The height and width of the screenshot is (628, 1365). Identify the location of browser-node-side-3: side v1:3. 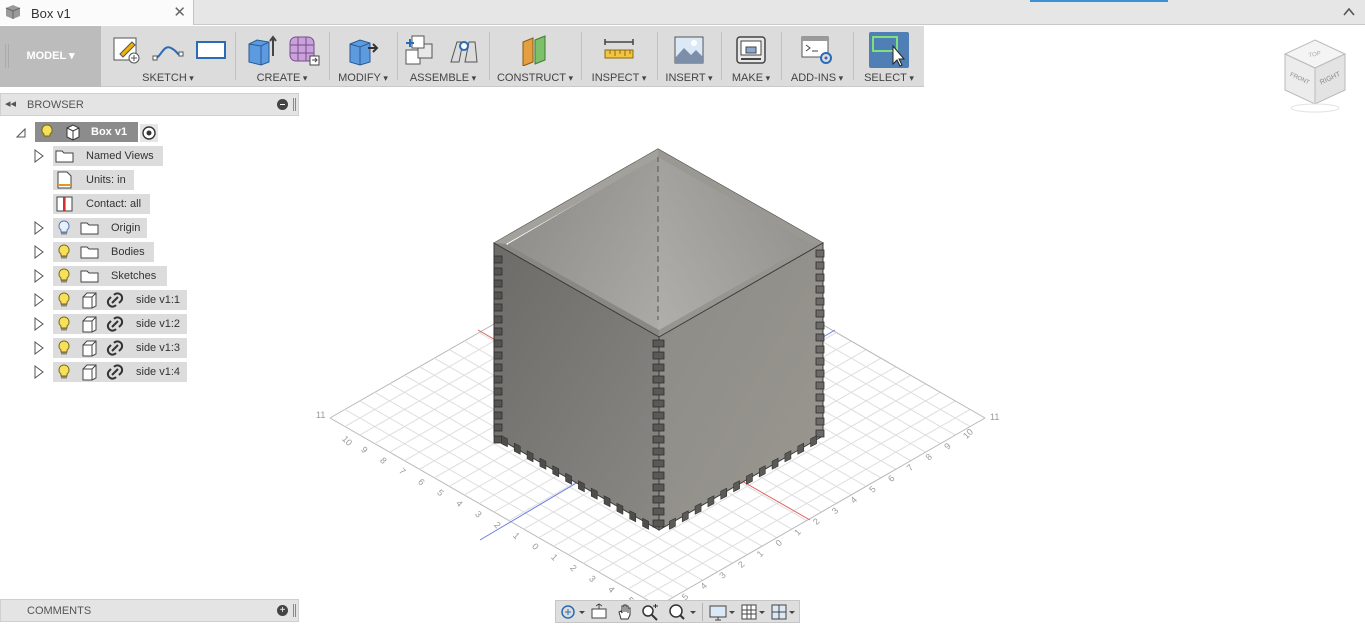
(120, 348).